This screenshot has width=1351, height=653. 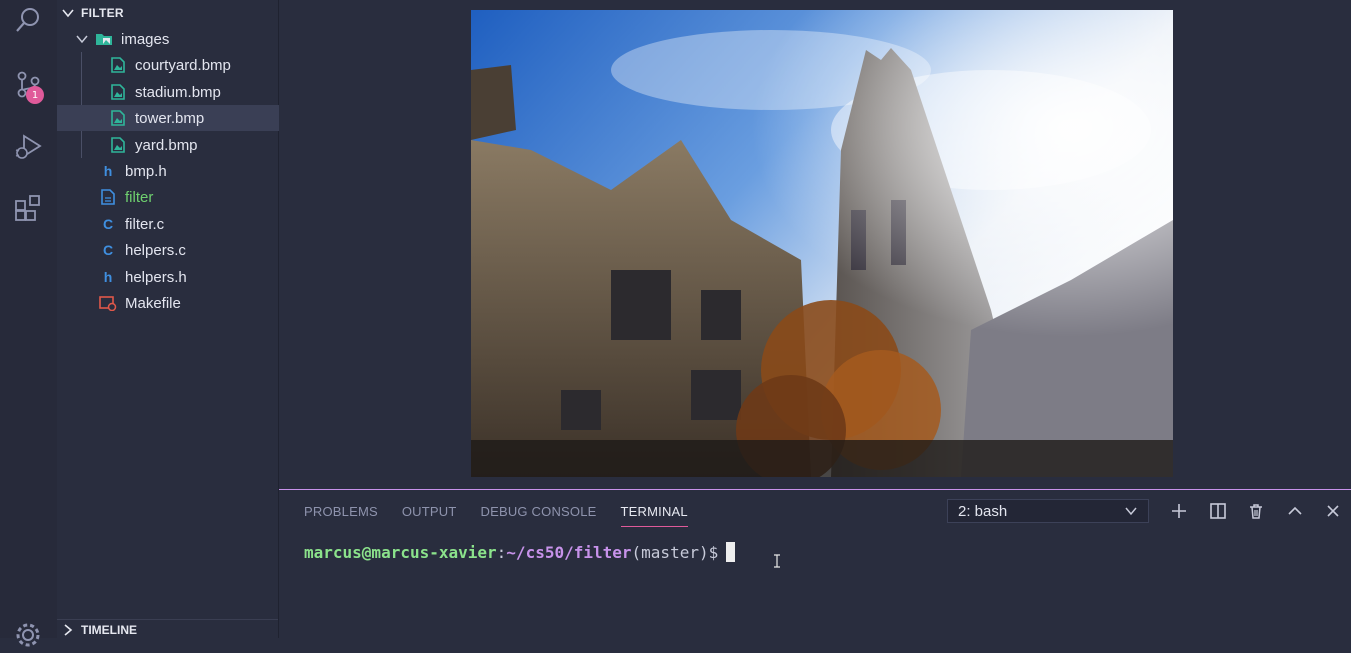 What do you see at coordinates (104, 39) in the screenshot?
I see `folder-images-icon` at bounding box center [104, 39].